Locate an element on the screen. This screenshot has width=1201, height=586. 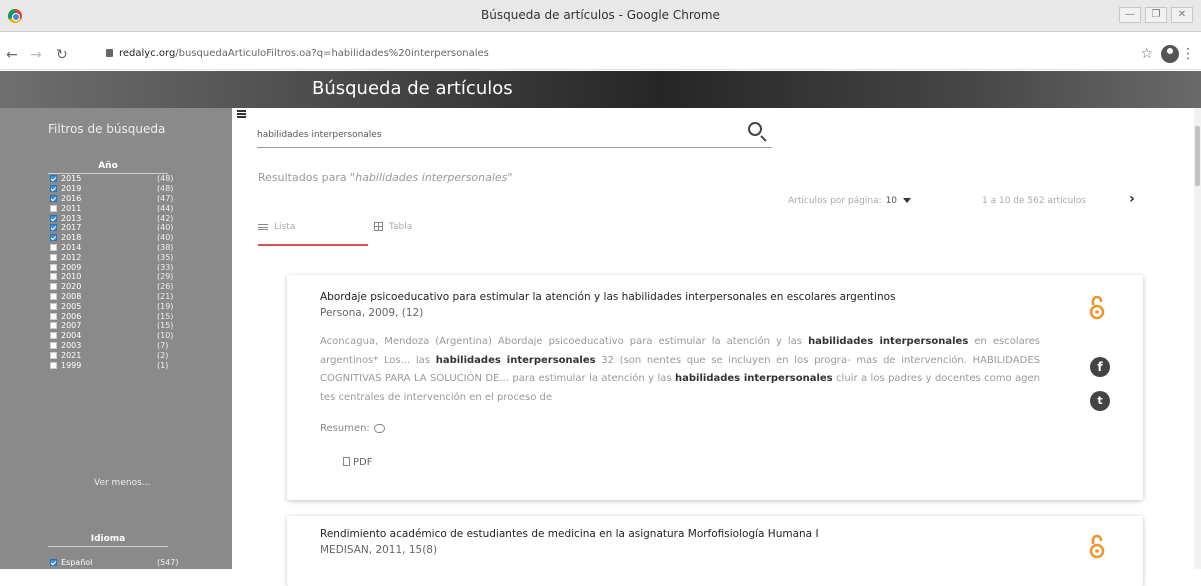
profile-avatar-icon is located at coordinates (1170, 54).